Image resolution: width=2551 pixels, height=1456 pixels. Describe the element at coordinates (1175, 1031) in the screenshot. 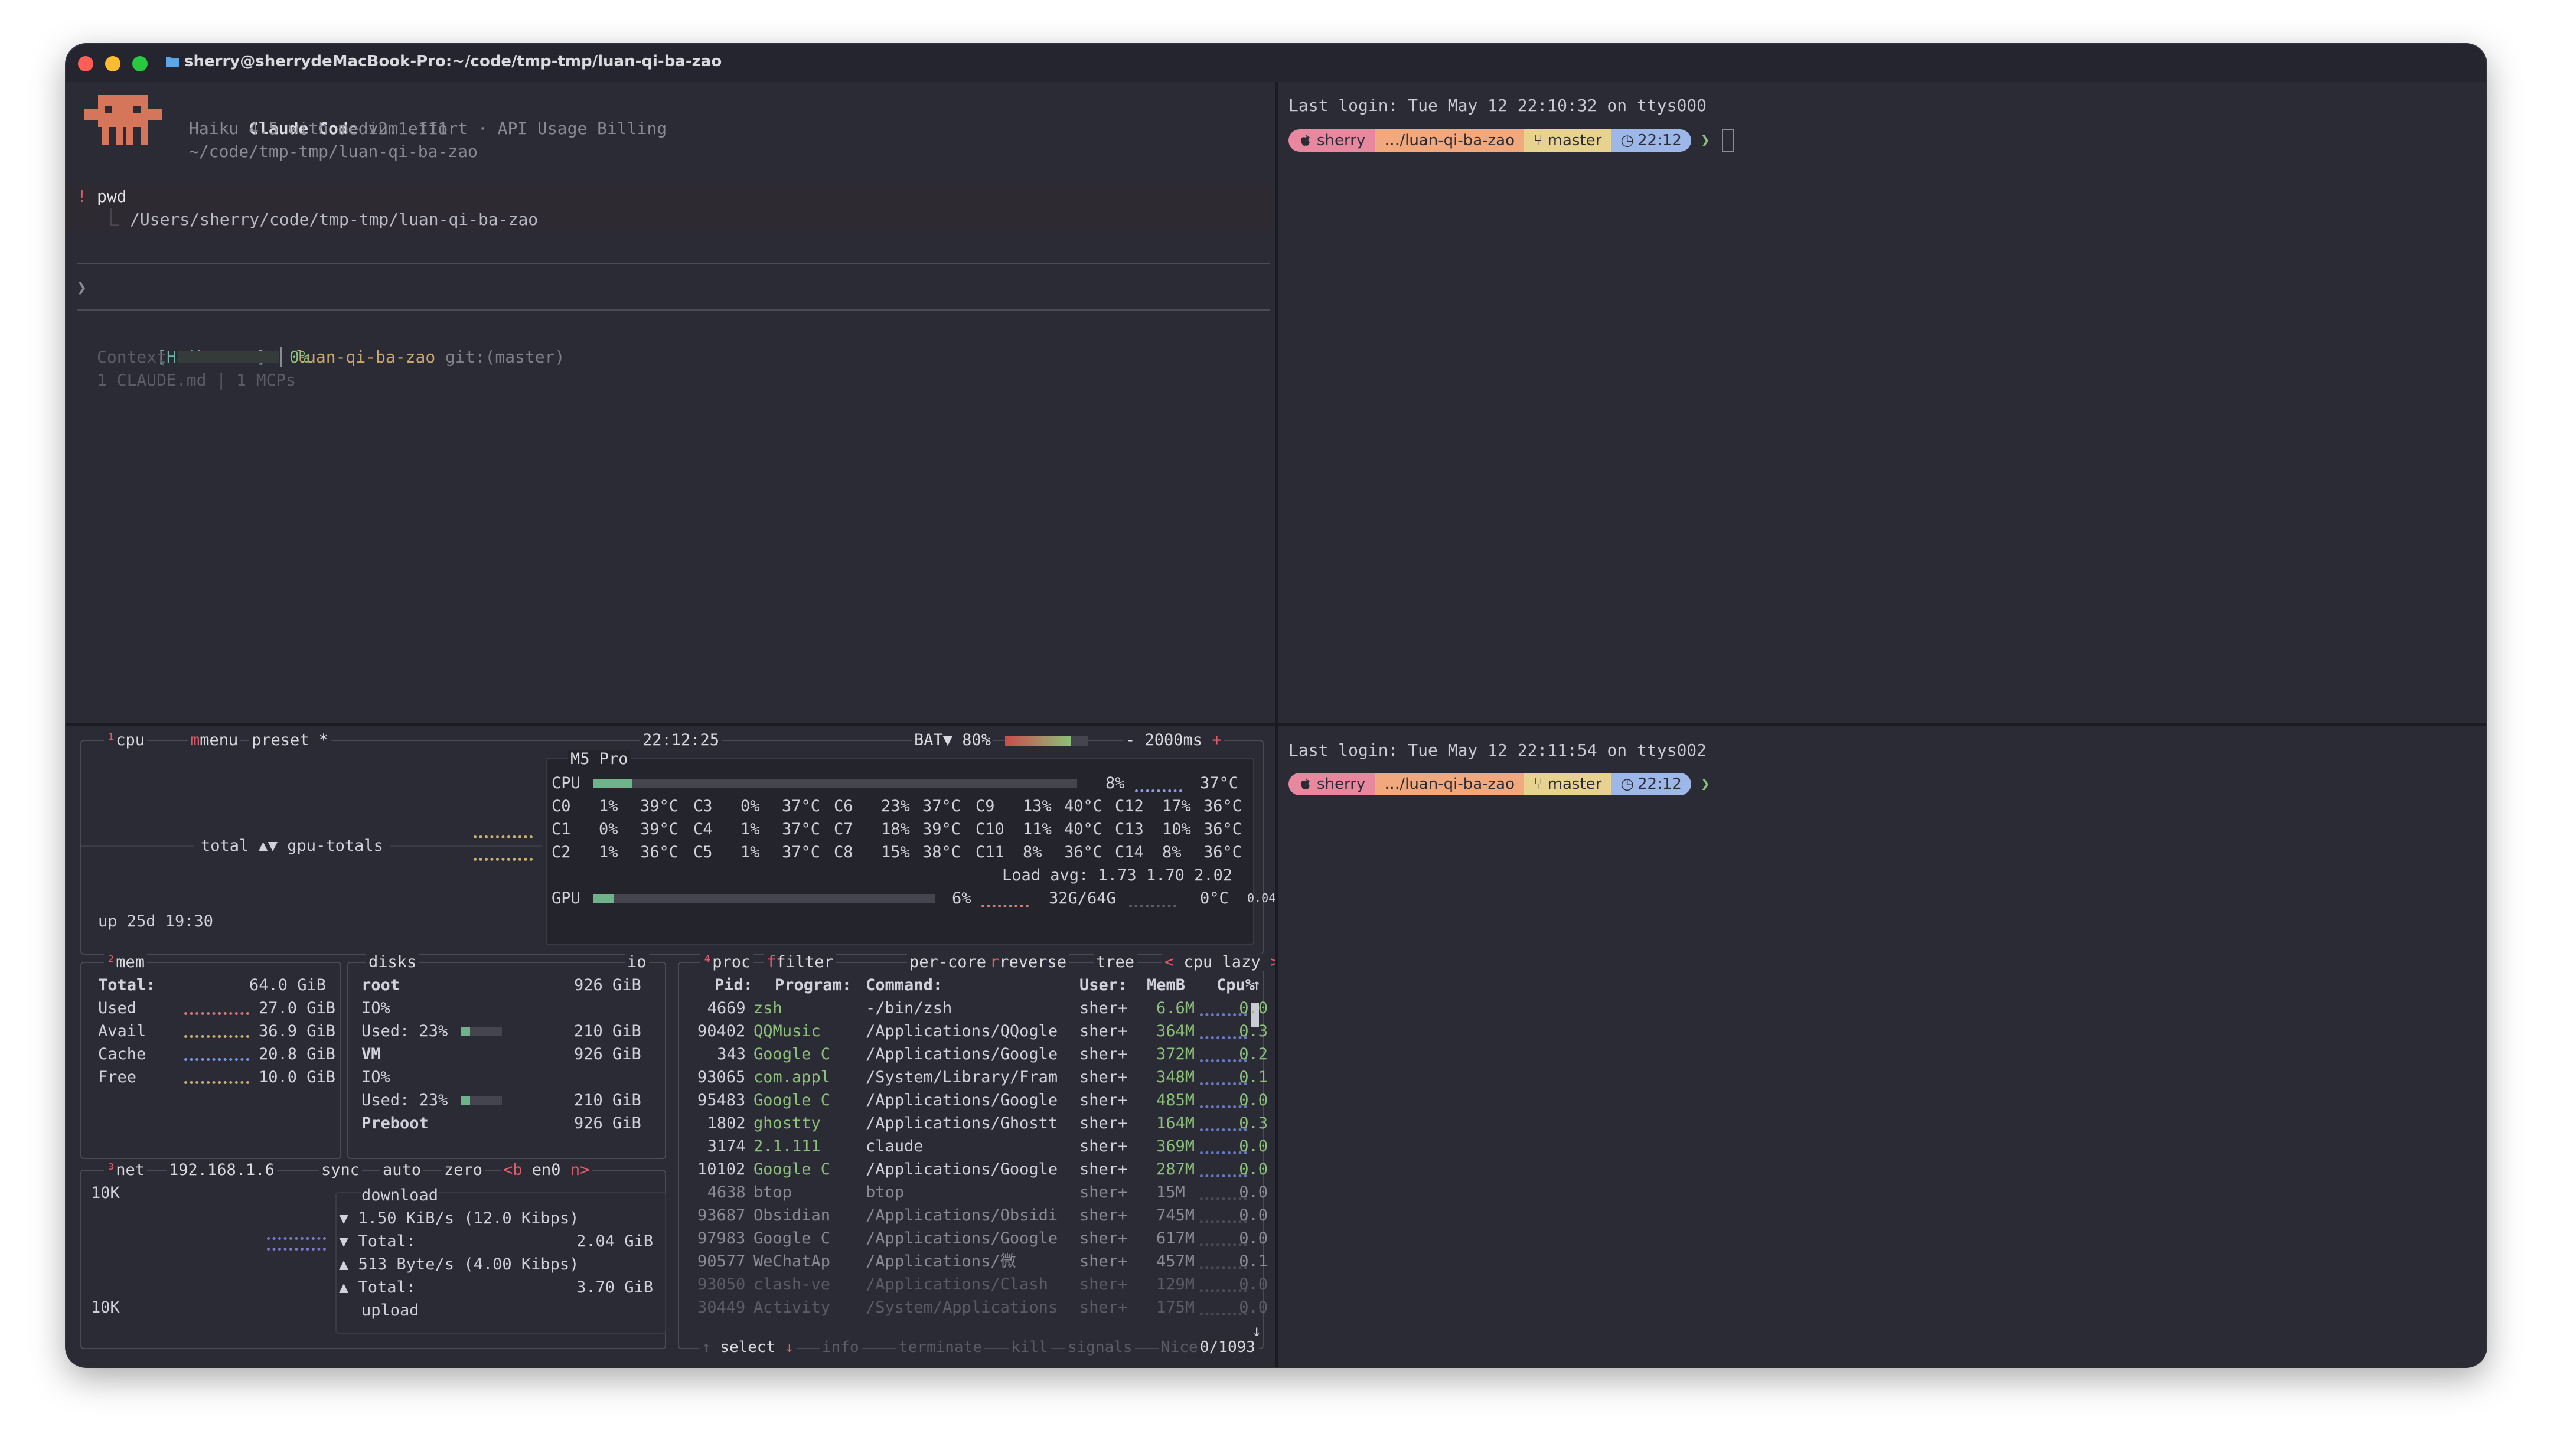

I see `proc-mem: 364M` at that location.